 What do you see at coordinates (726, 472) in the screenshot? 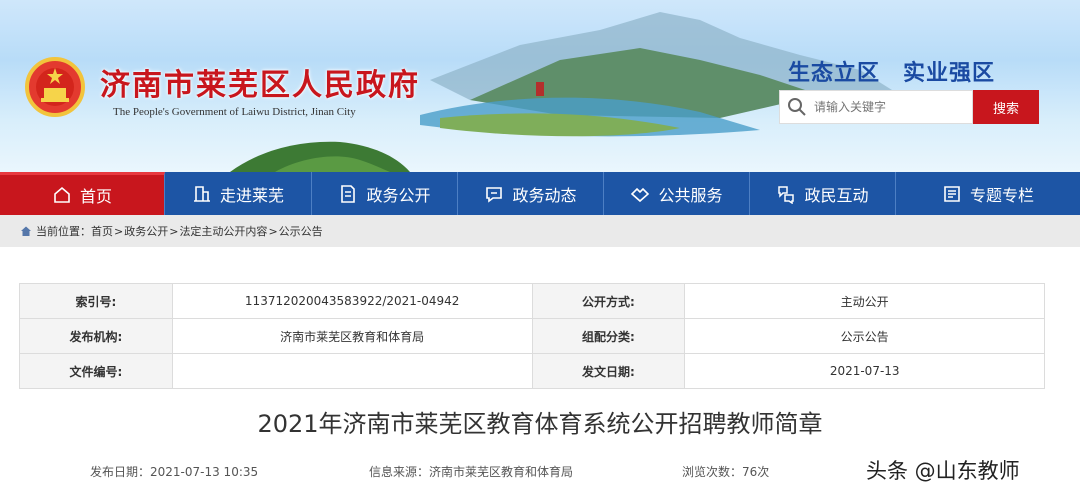
I see `view-count: 浏览次数：76次` at bounding box center [726, 472].